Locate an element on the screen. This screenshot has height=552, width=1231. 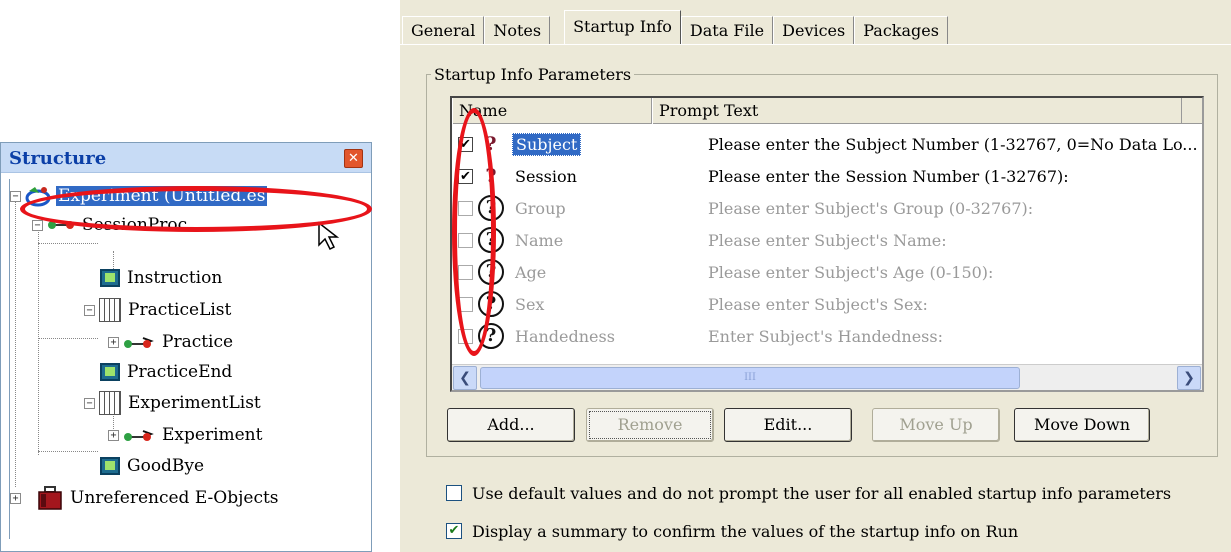
row-name: Age is located at coordinates (531, 272).